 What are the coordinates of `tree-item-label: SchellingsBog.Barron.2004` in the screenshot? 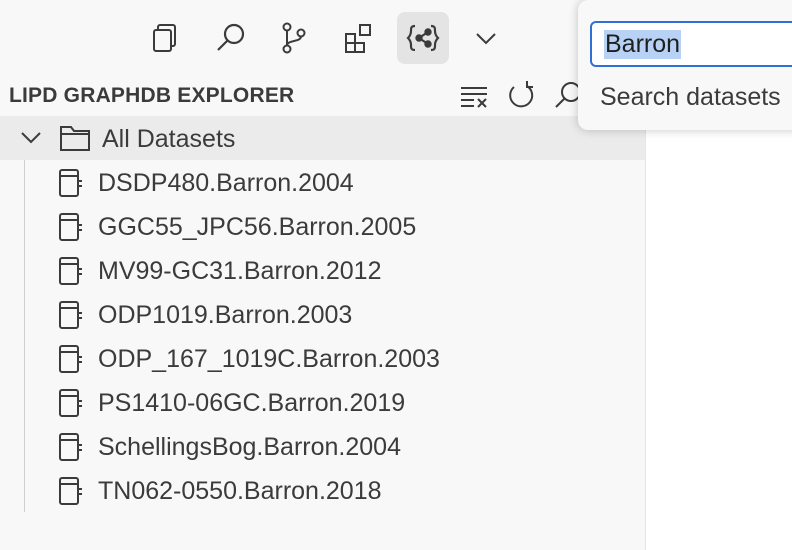 It's located at (249, 447).